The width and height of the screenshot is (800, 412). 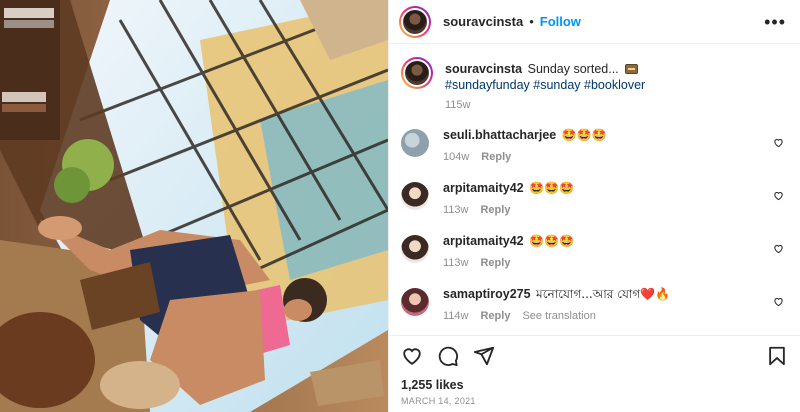 I want to click on post-header: souravcinsta • Follow •••, so click(x=594, y=22).